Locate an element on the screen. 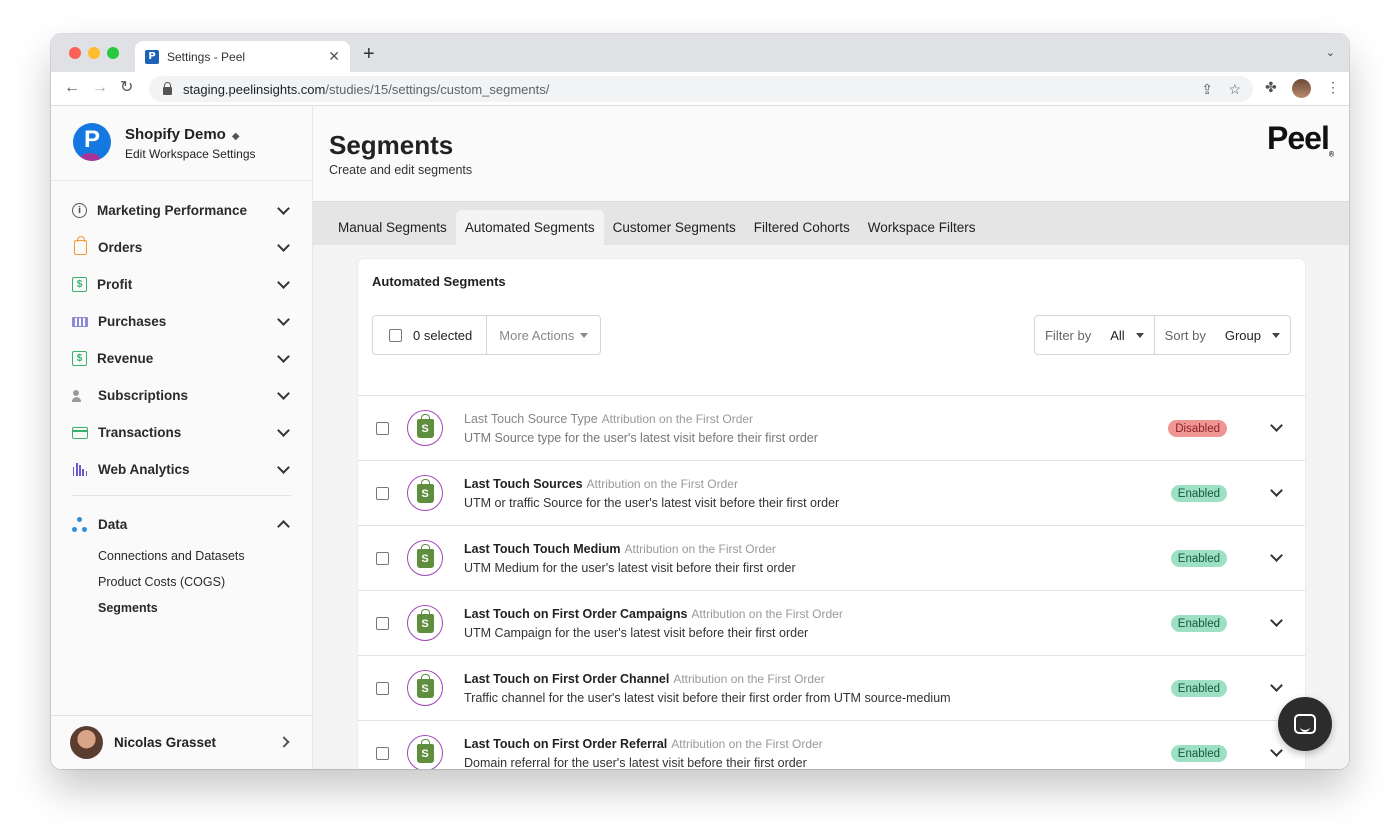 This screenshot has width=1400, height=836. share-icon: ⇪ is located at coordinates (1207, 89).